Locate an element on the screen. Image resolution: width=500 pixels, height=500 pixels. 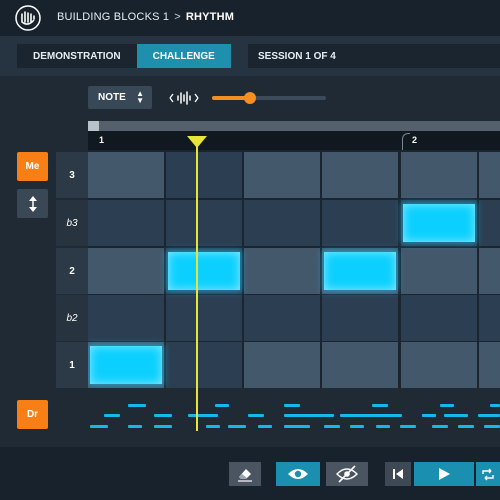
loop-button is located at coordinates (488, 474).